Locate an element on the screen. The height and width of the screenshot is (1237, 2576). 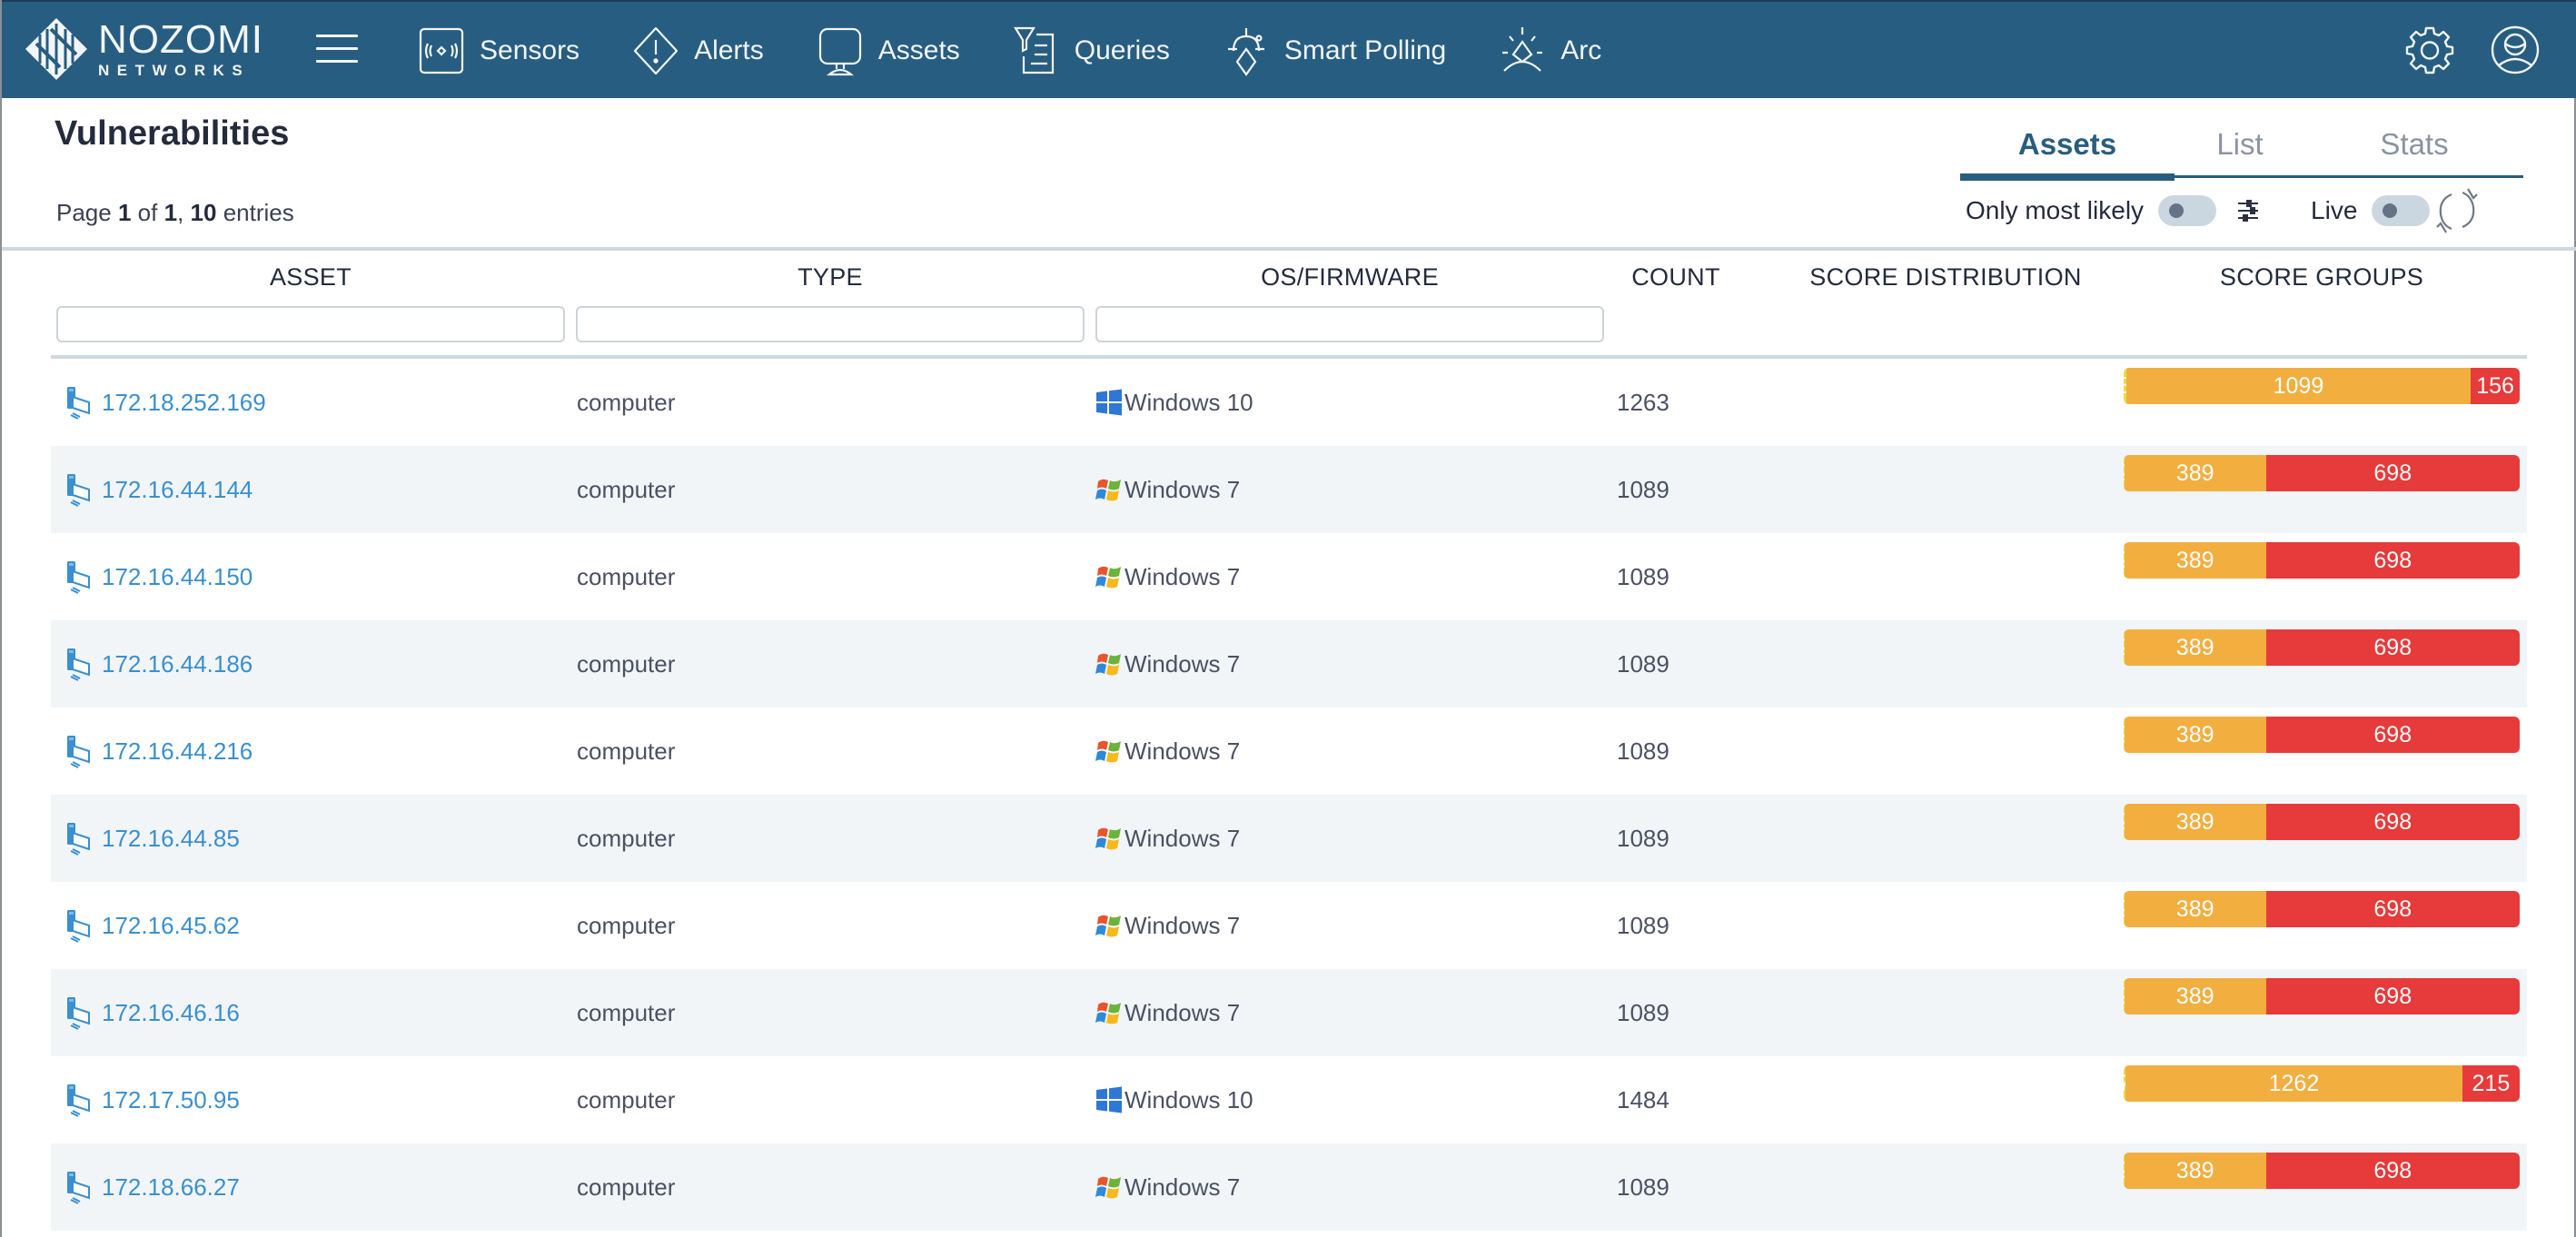
asset-link: 172.16.44.144 is located at coordinates (158, 489).